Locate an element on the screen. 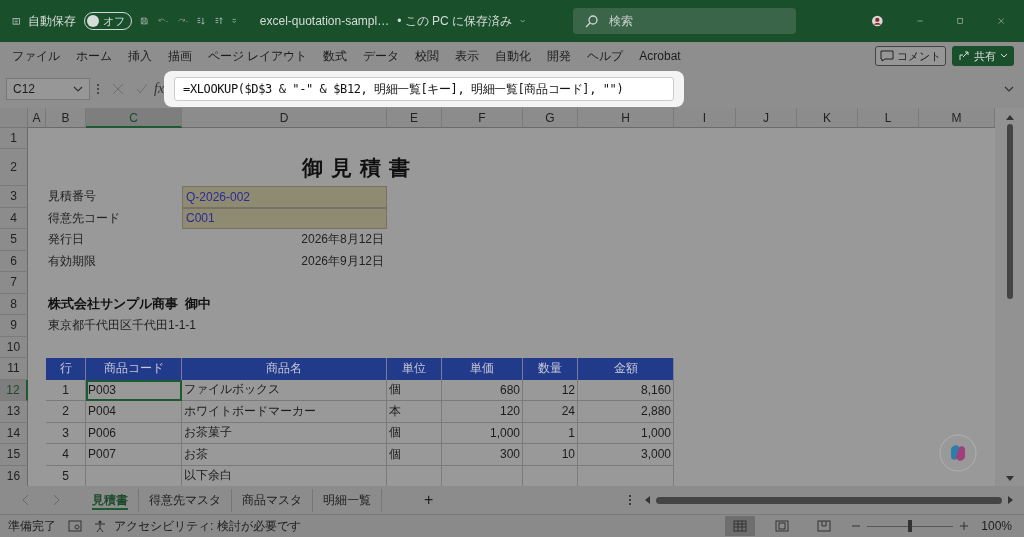 The image size is (1024, 537). scroll-down-icon is located at coordinates (1009, 479).